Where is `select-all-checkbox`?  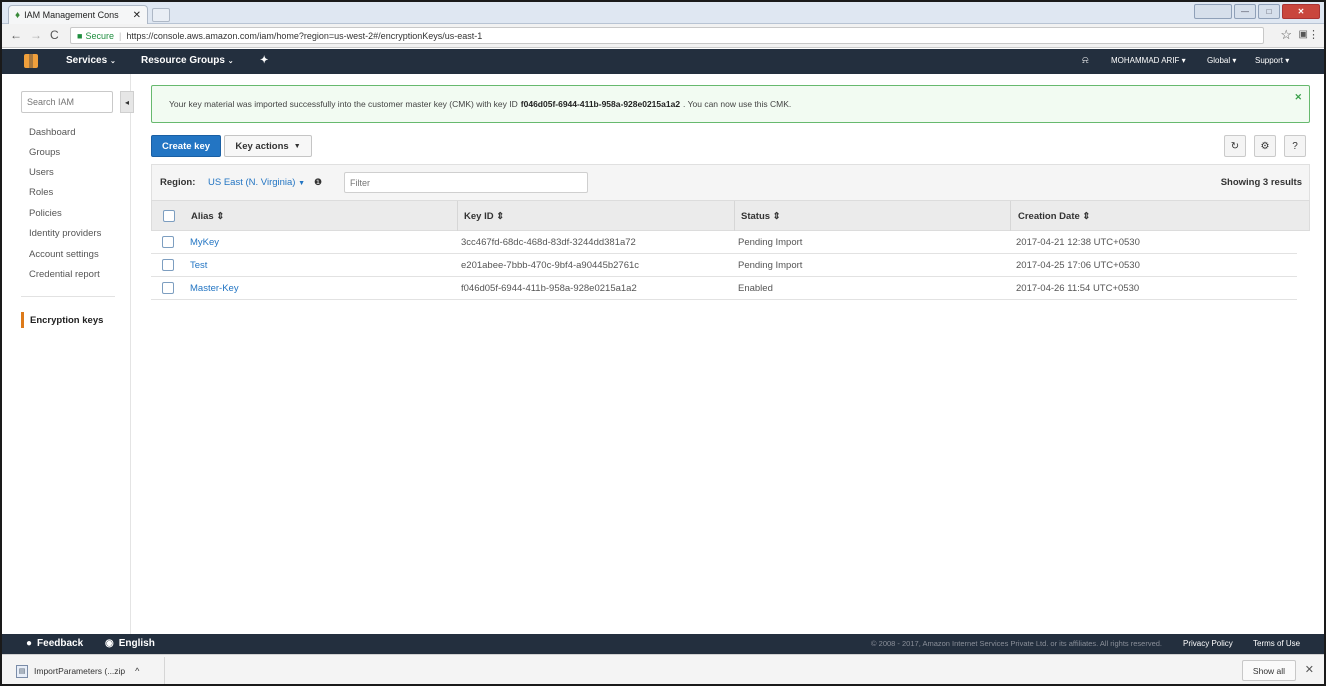
select-all-checkbox is located at coordinates (169, 216).